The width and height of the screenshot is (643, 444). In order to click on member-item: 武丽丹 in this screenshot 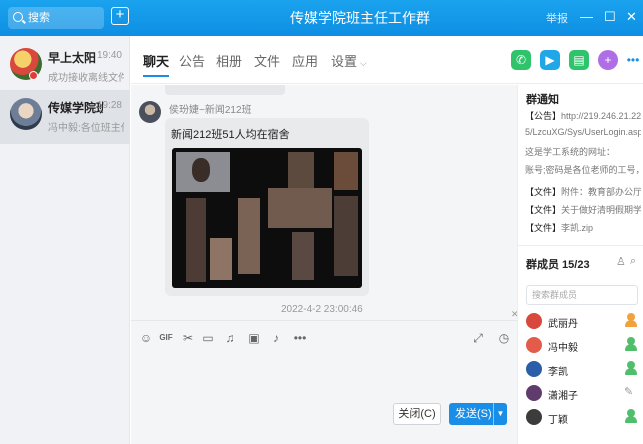, I will do `click(584, 321)`.